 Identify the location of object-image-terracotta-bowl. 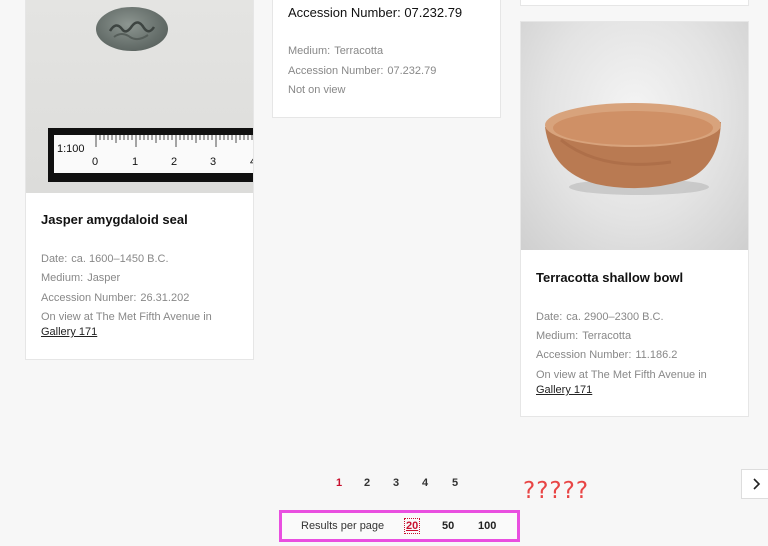
(634, 136).